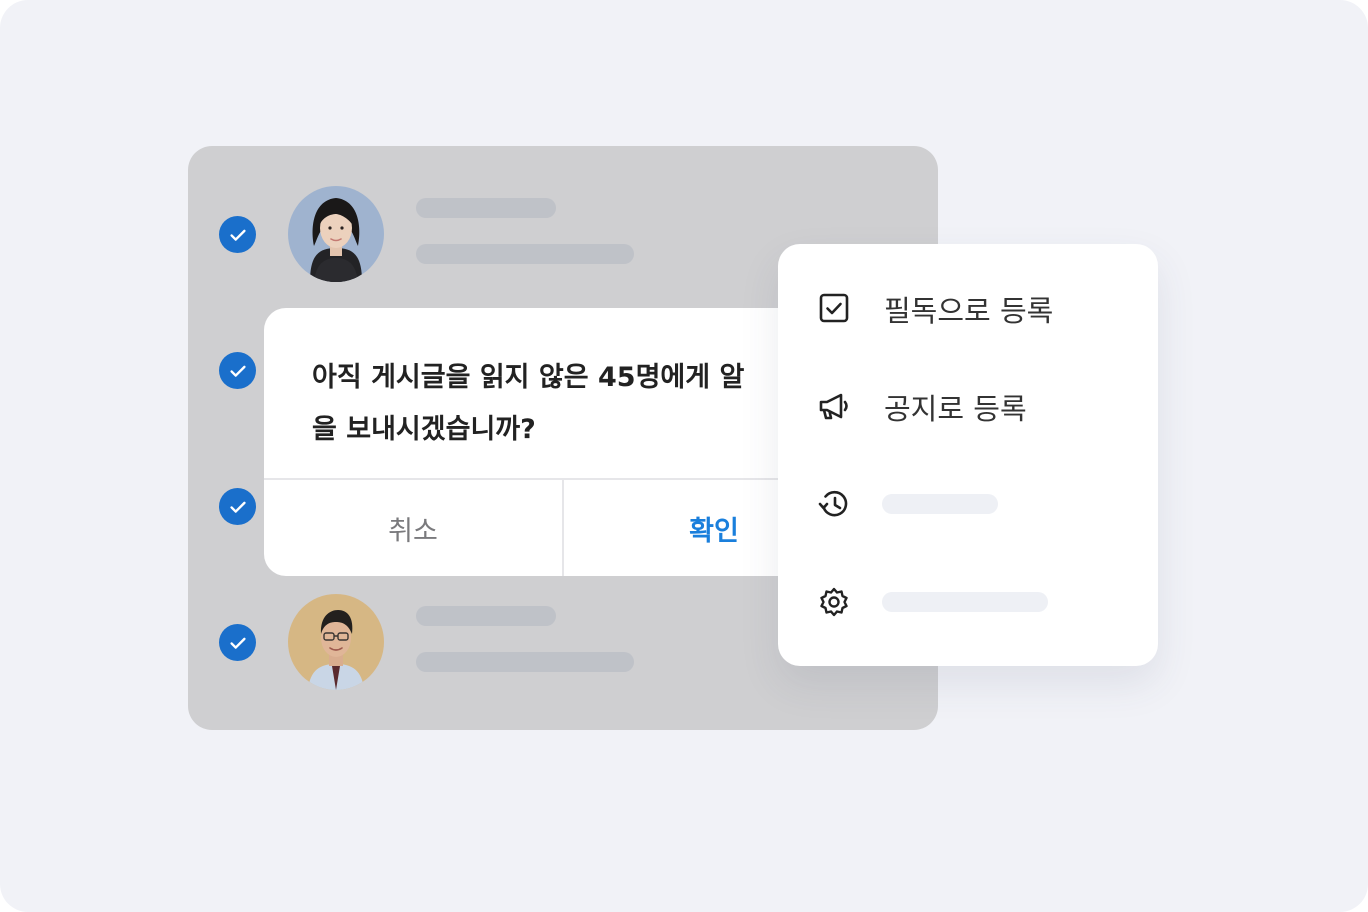 This screenshot has width=1368, height=912. I want to click on menu-item-must-read: 필독으로 등록, so click(968, 306).